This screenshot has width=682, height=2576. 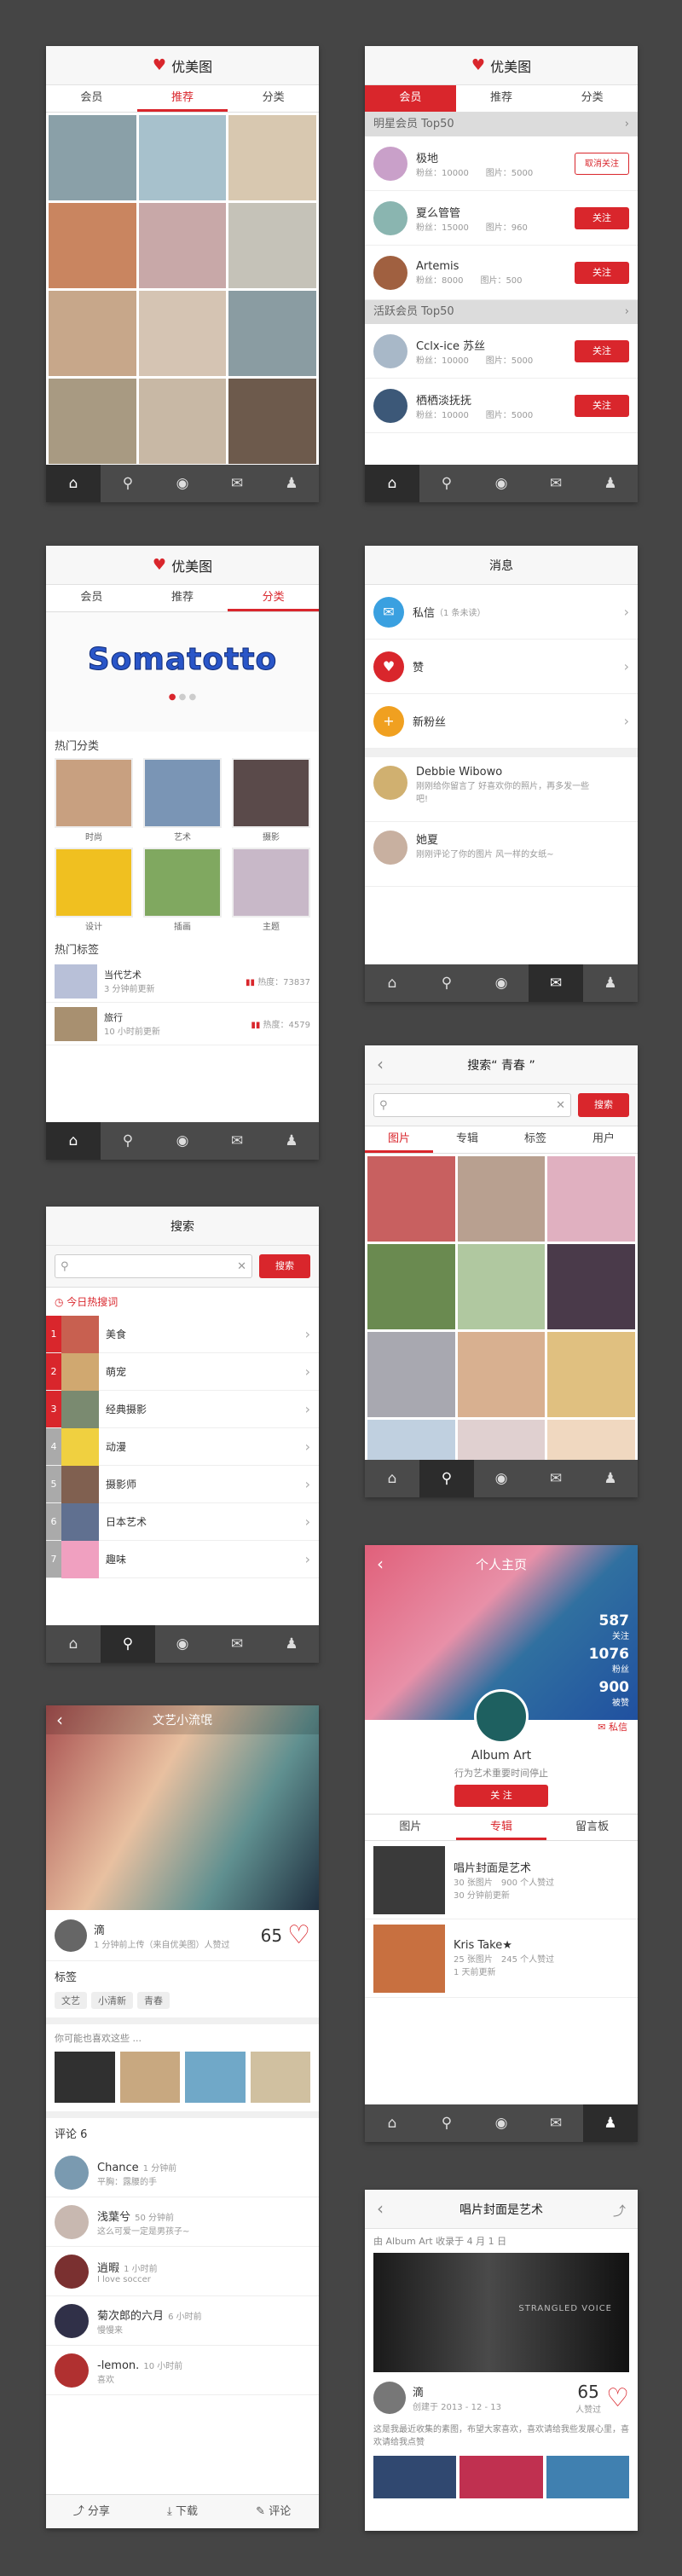 I want to click on comment-row: -lemon. 10 小时前 喜欢, so click(x=183, y=2370).